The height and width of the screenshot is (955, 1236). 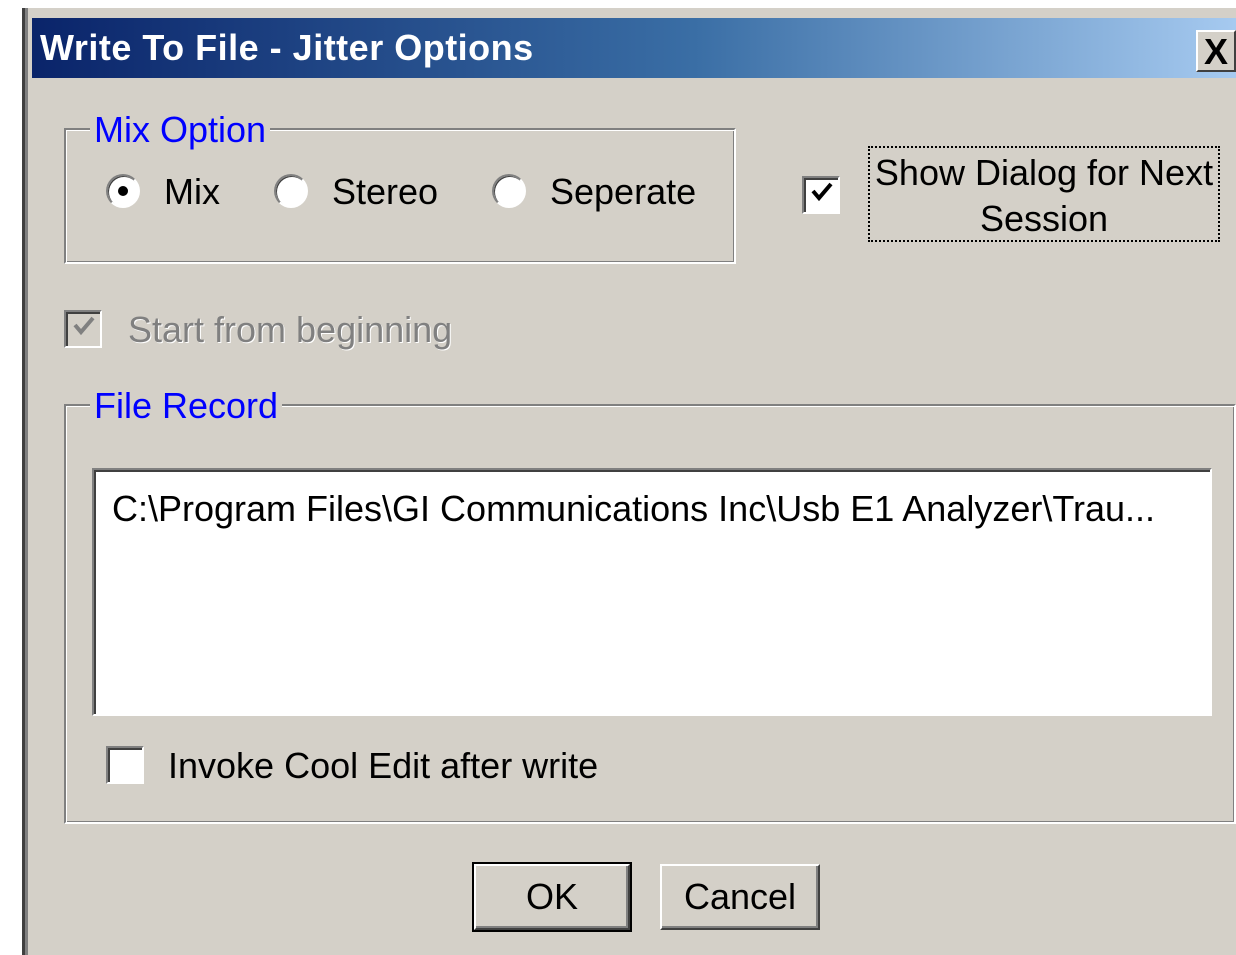 I want to click on start-from-beginning-checkbox, so click(x=83, y=329).